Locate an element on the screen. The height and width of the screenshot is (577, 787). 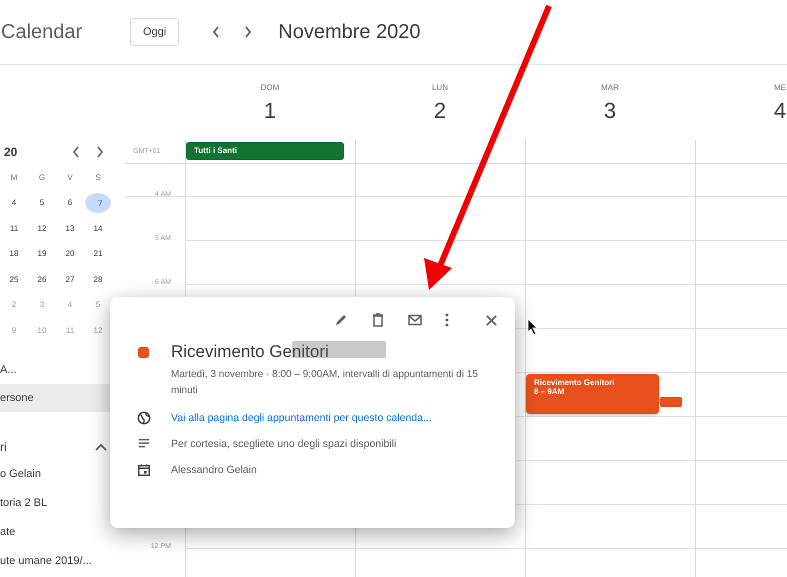
calendar-icon is located at coordinates (144, 470).